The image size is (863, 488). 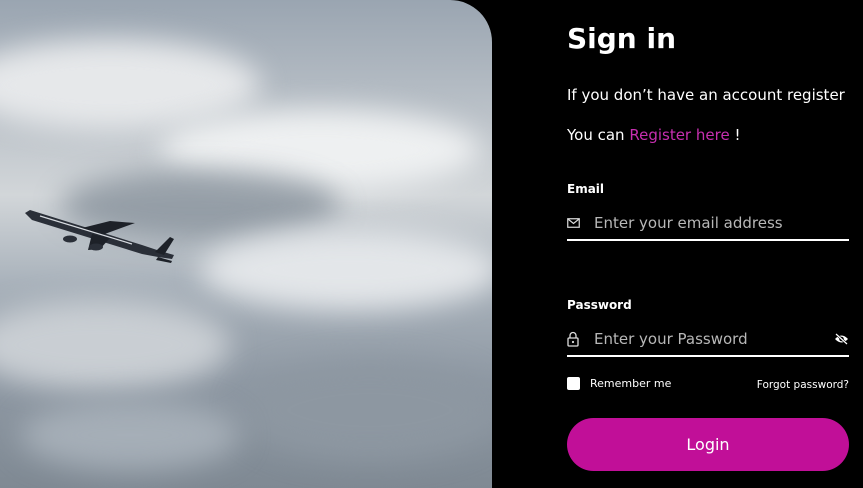 What do you see at coordinates (599, 305) in the screenshot?
I see `password-label: Password` at bounding box center [599, 305].